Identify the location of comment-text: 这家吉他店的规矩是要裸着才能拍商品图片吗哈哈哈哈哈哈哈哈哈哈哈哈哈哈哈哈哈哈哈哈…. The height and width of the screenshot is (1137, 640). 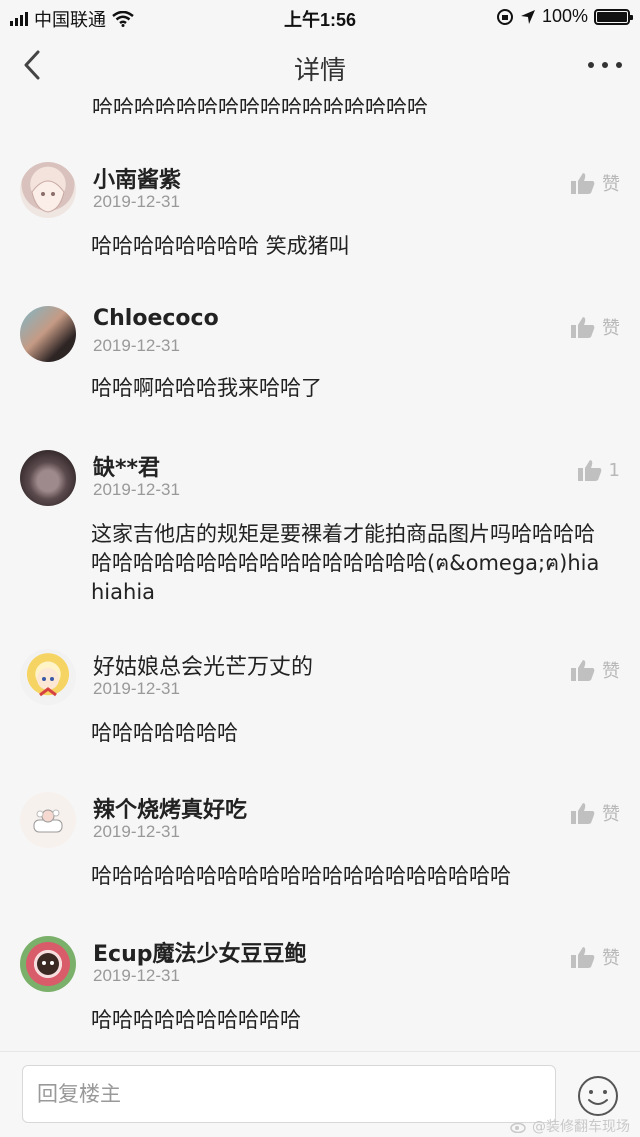
(345, 563).